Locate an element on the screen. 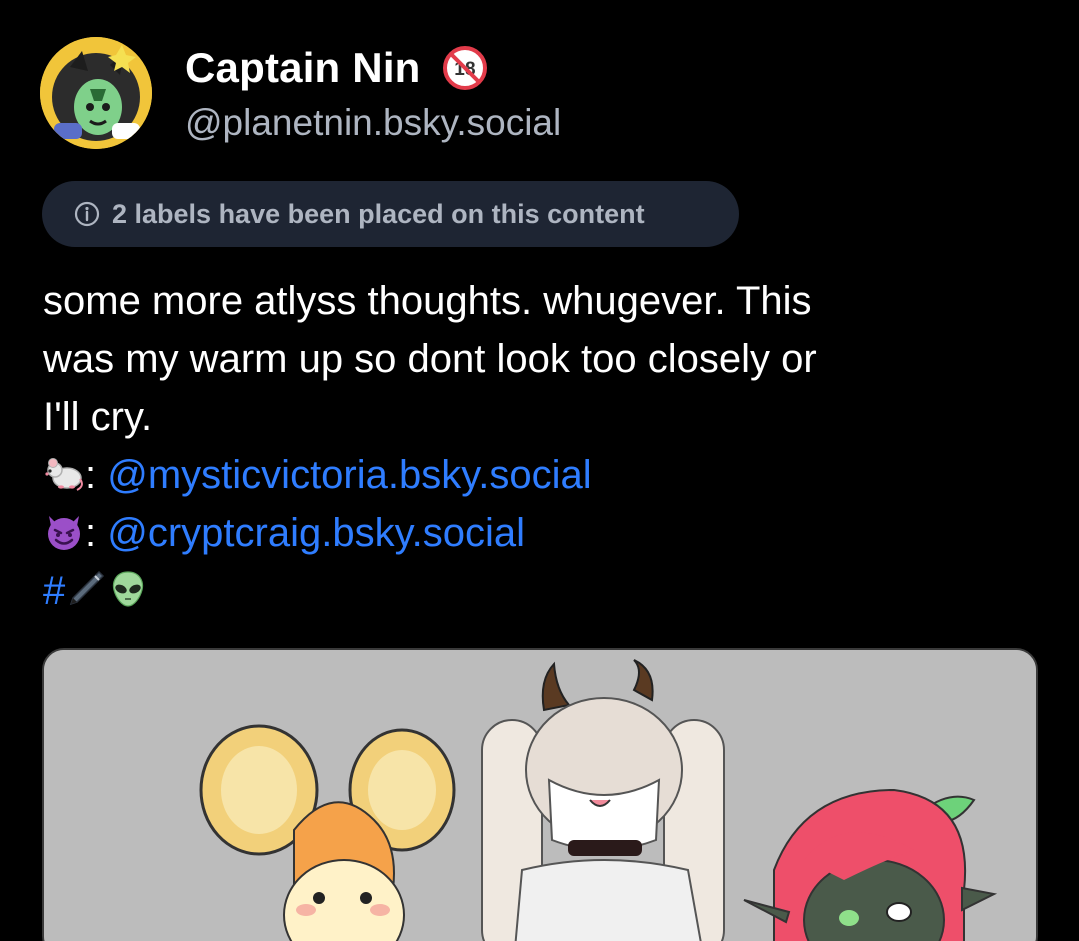  author-avatar is located at coordinates (96, 93).